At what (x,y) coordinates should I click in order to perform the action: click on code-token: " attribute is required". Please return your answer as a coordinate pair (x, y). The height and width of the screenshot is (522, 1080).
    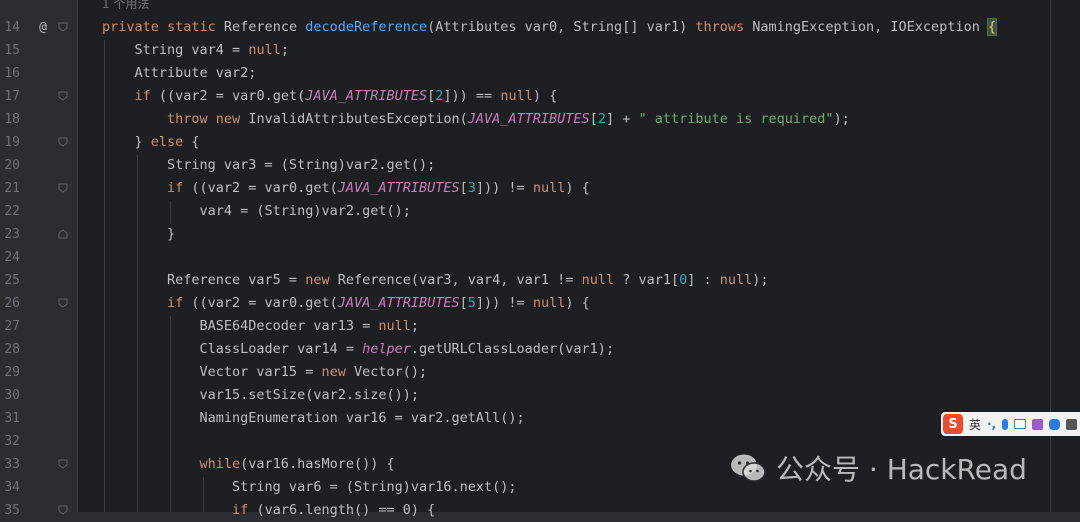
    Looking at the image, I should click on (736, 119).